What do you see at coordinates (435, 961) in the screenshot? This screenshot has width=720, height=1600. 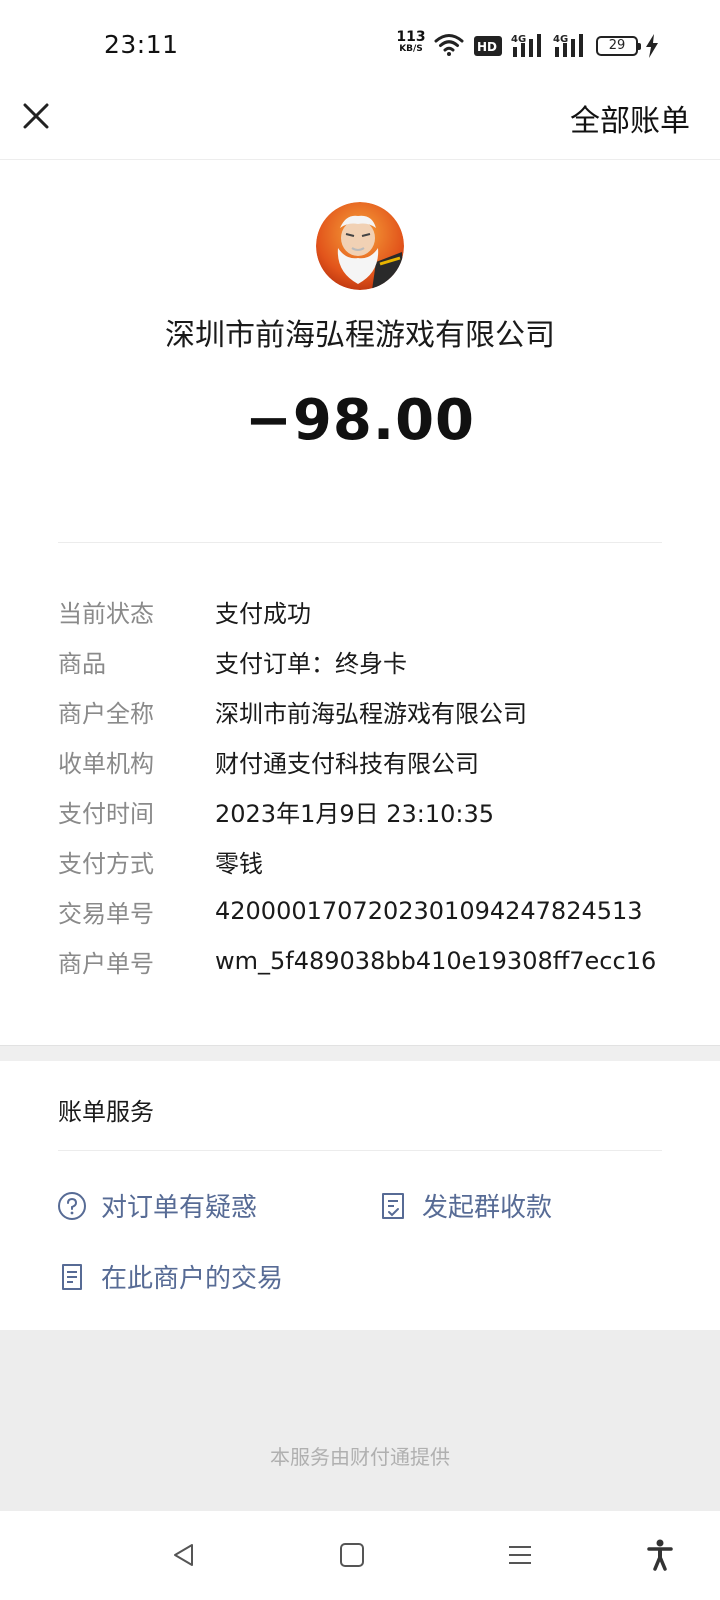 I see `detail-value: wm_5f489038bb410e19308ff7ecc16` at bounding box center [435, 961].